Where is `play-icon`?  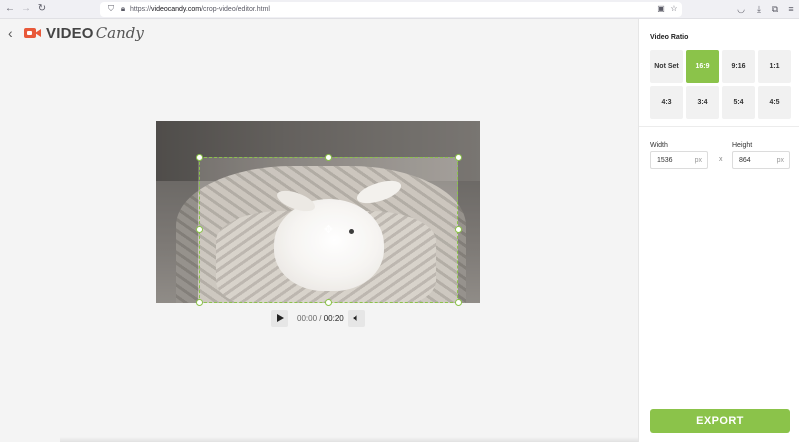
play-icon is located at coordinates (280, 318).